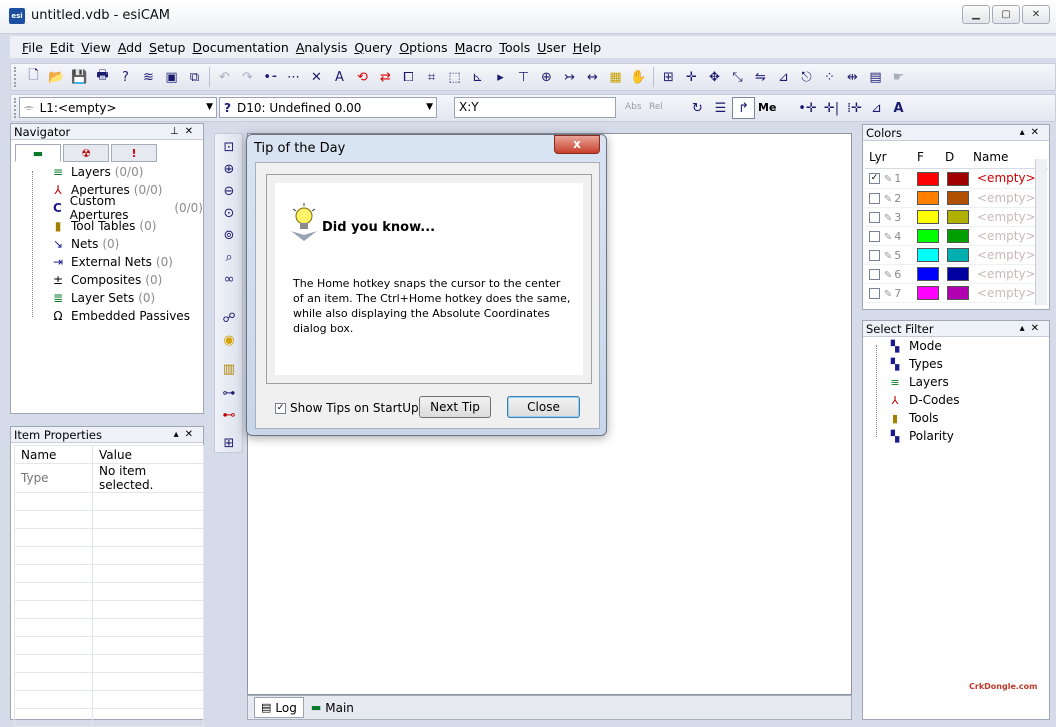 This screenshot has width=1056, height=727. I want to click on tab-errors: !, so click(134, 153).